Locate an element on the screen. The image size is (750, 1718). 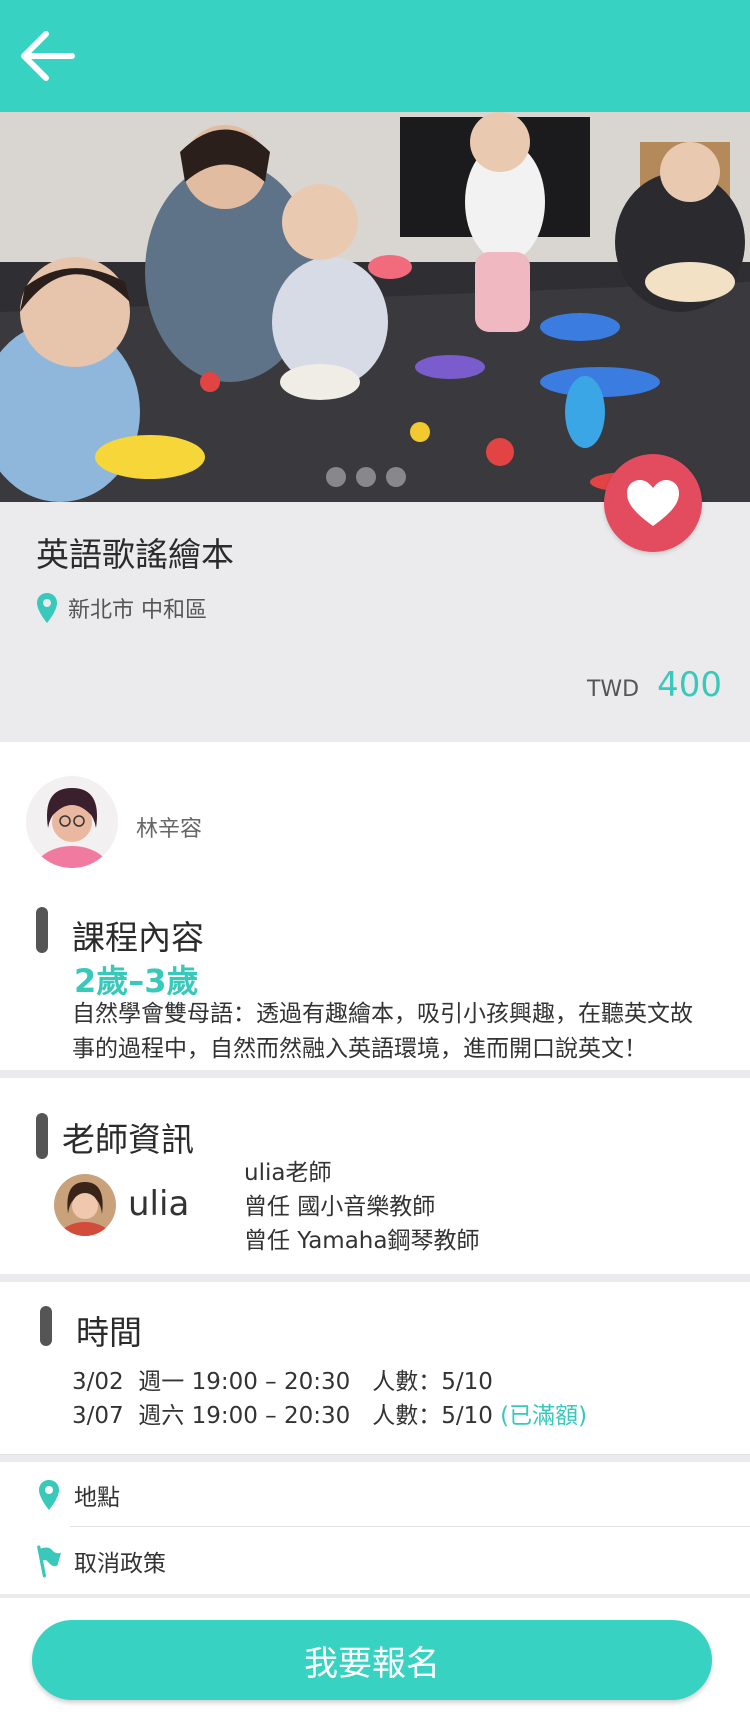
host-avatar is located at coordinates (72, 822).